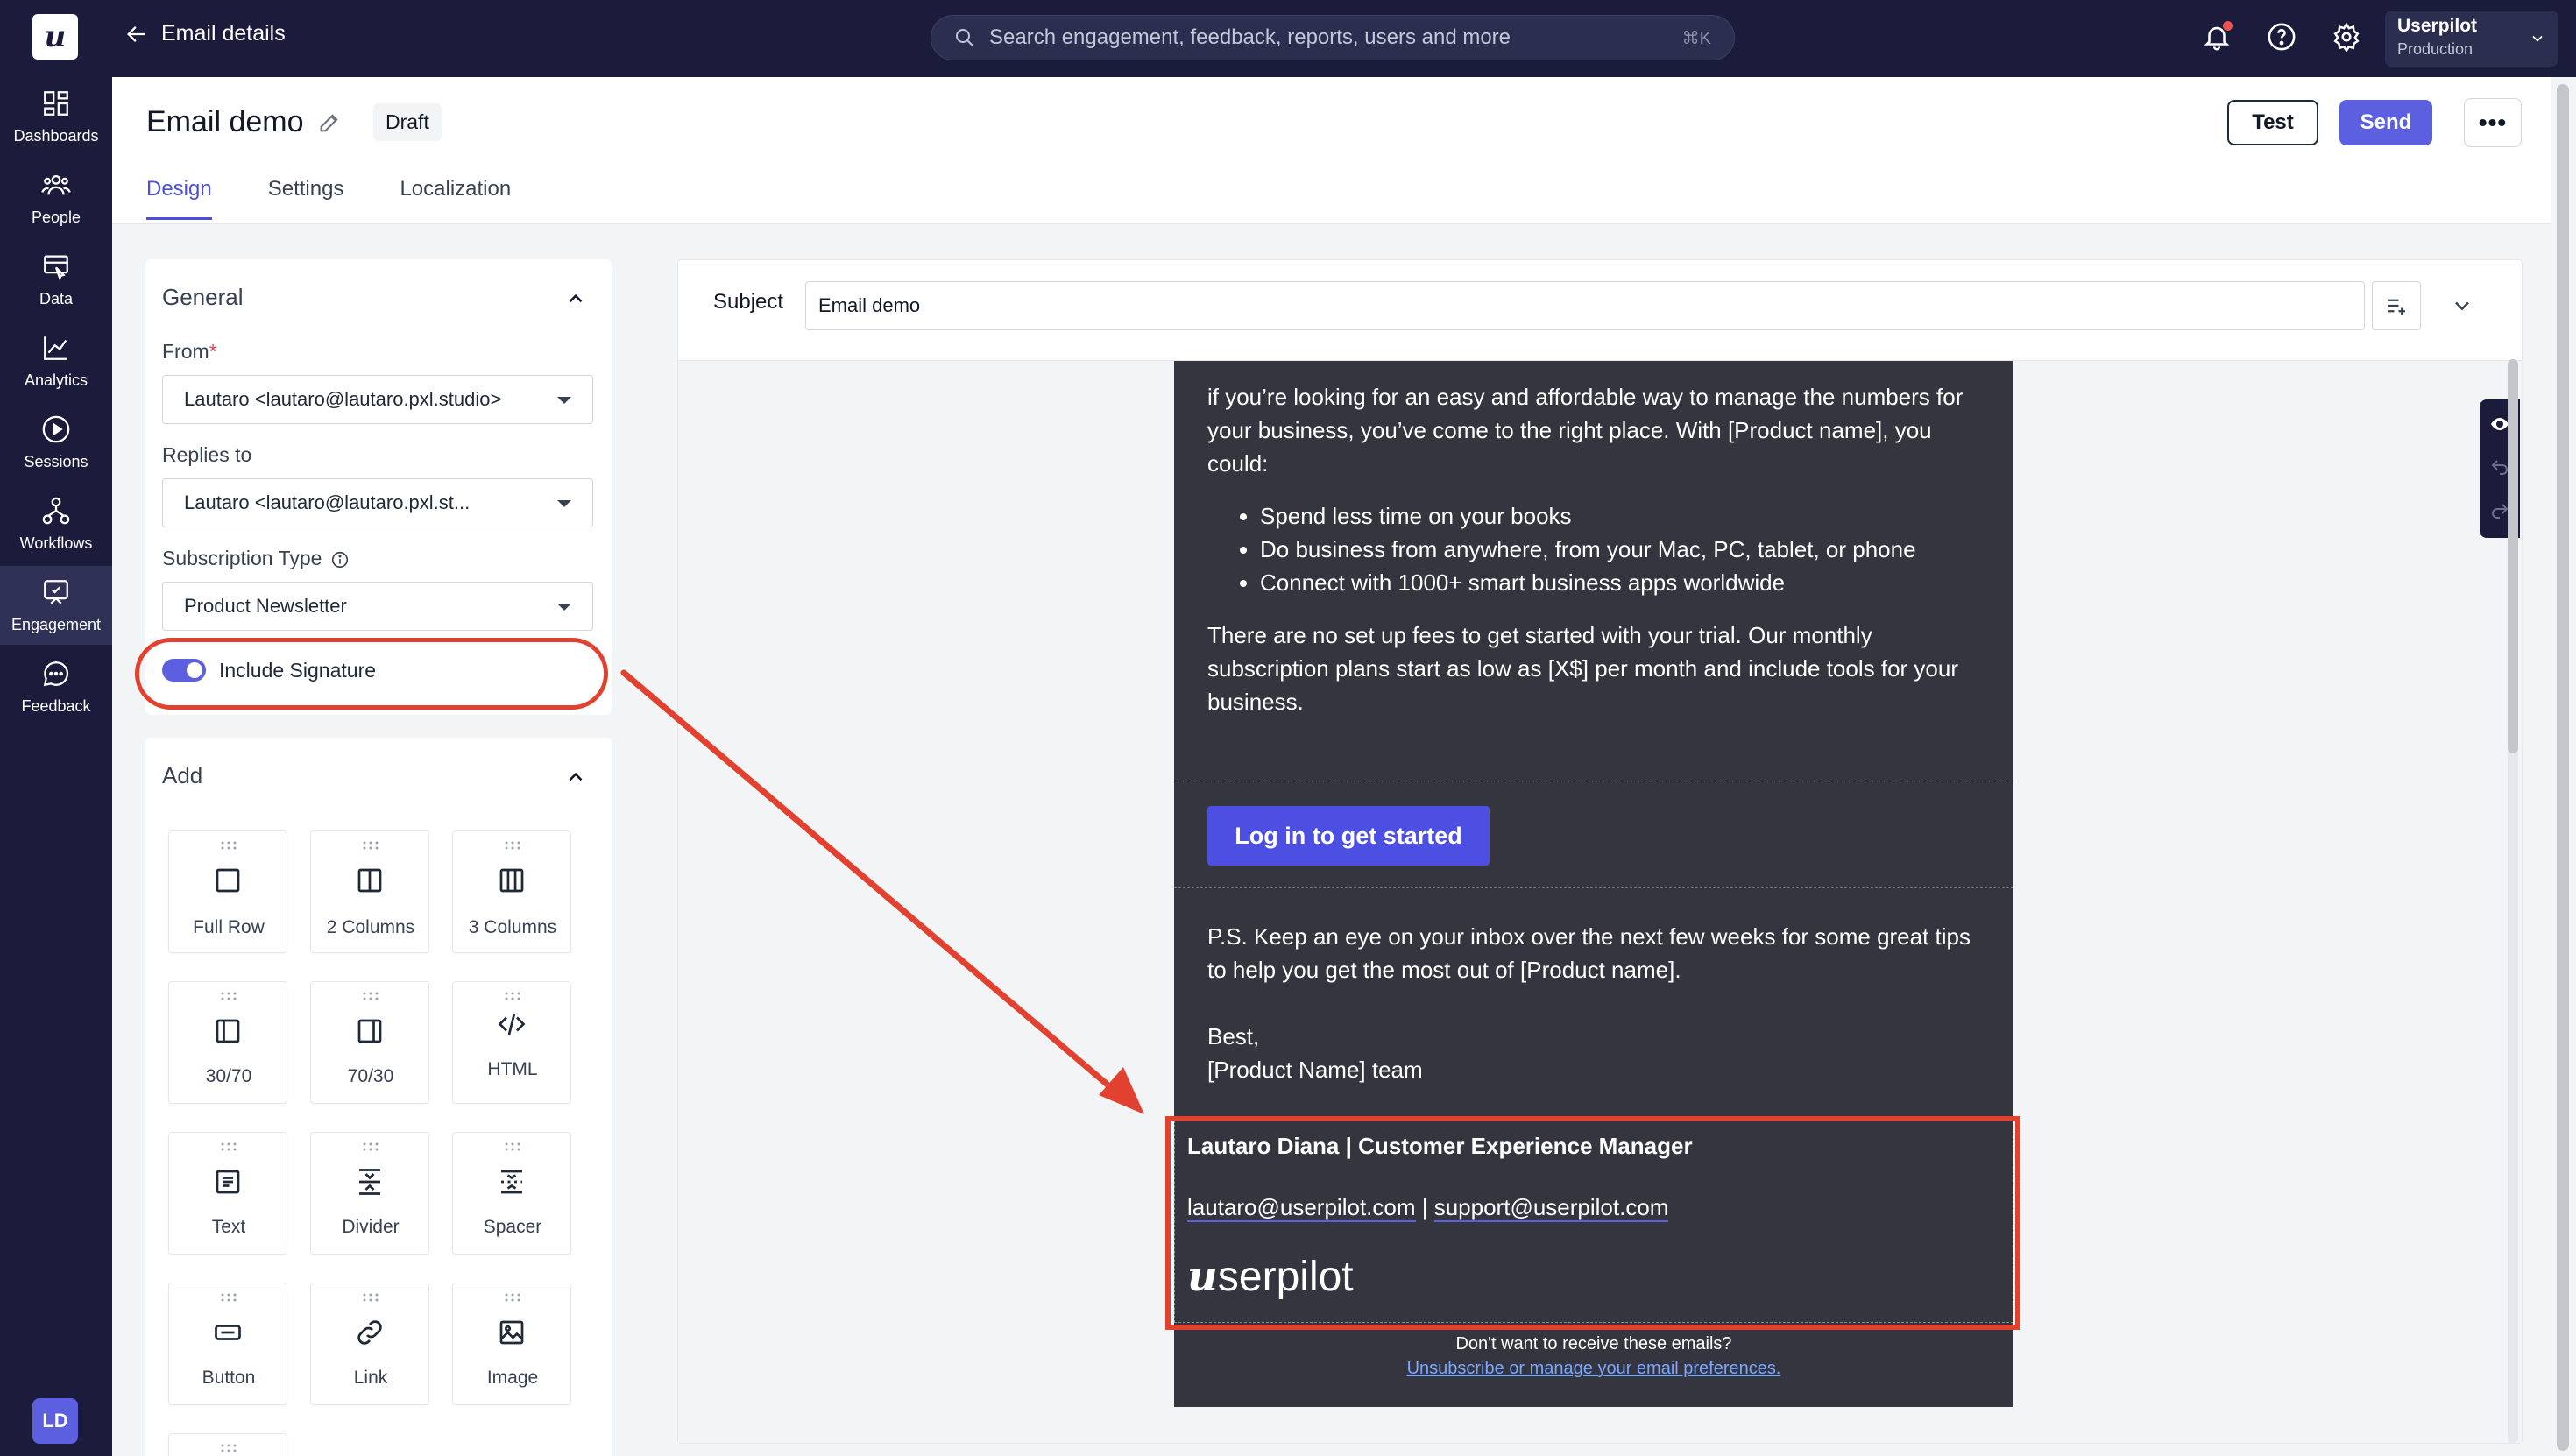 The image size is (2576, 1456). What do you see at coordinates (56, 184) in the screenshot?
I see `people-icon` at bounding box center [56, 184].